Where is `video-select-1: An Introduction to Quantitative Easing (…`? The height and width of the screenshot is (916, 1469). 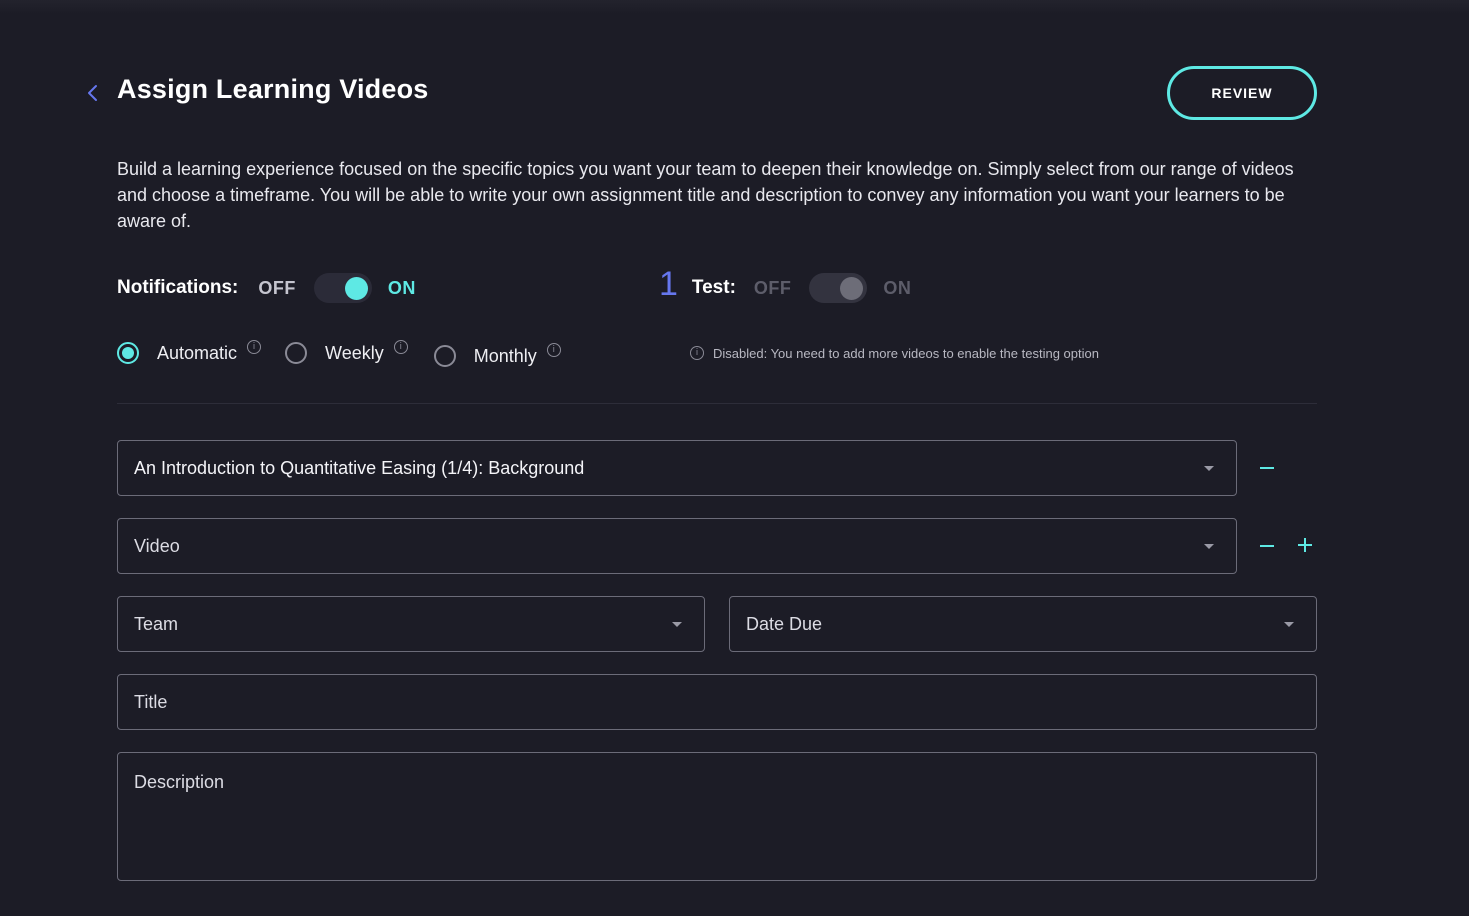 video-select-1: An Introduction to Quantitative Easing (… is located at coordinates (677, 468).